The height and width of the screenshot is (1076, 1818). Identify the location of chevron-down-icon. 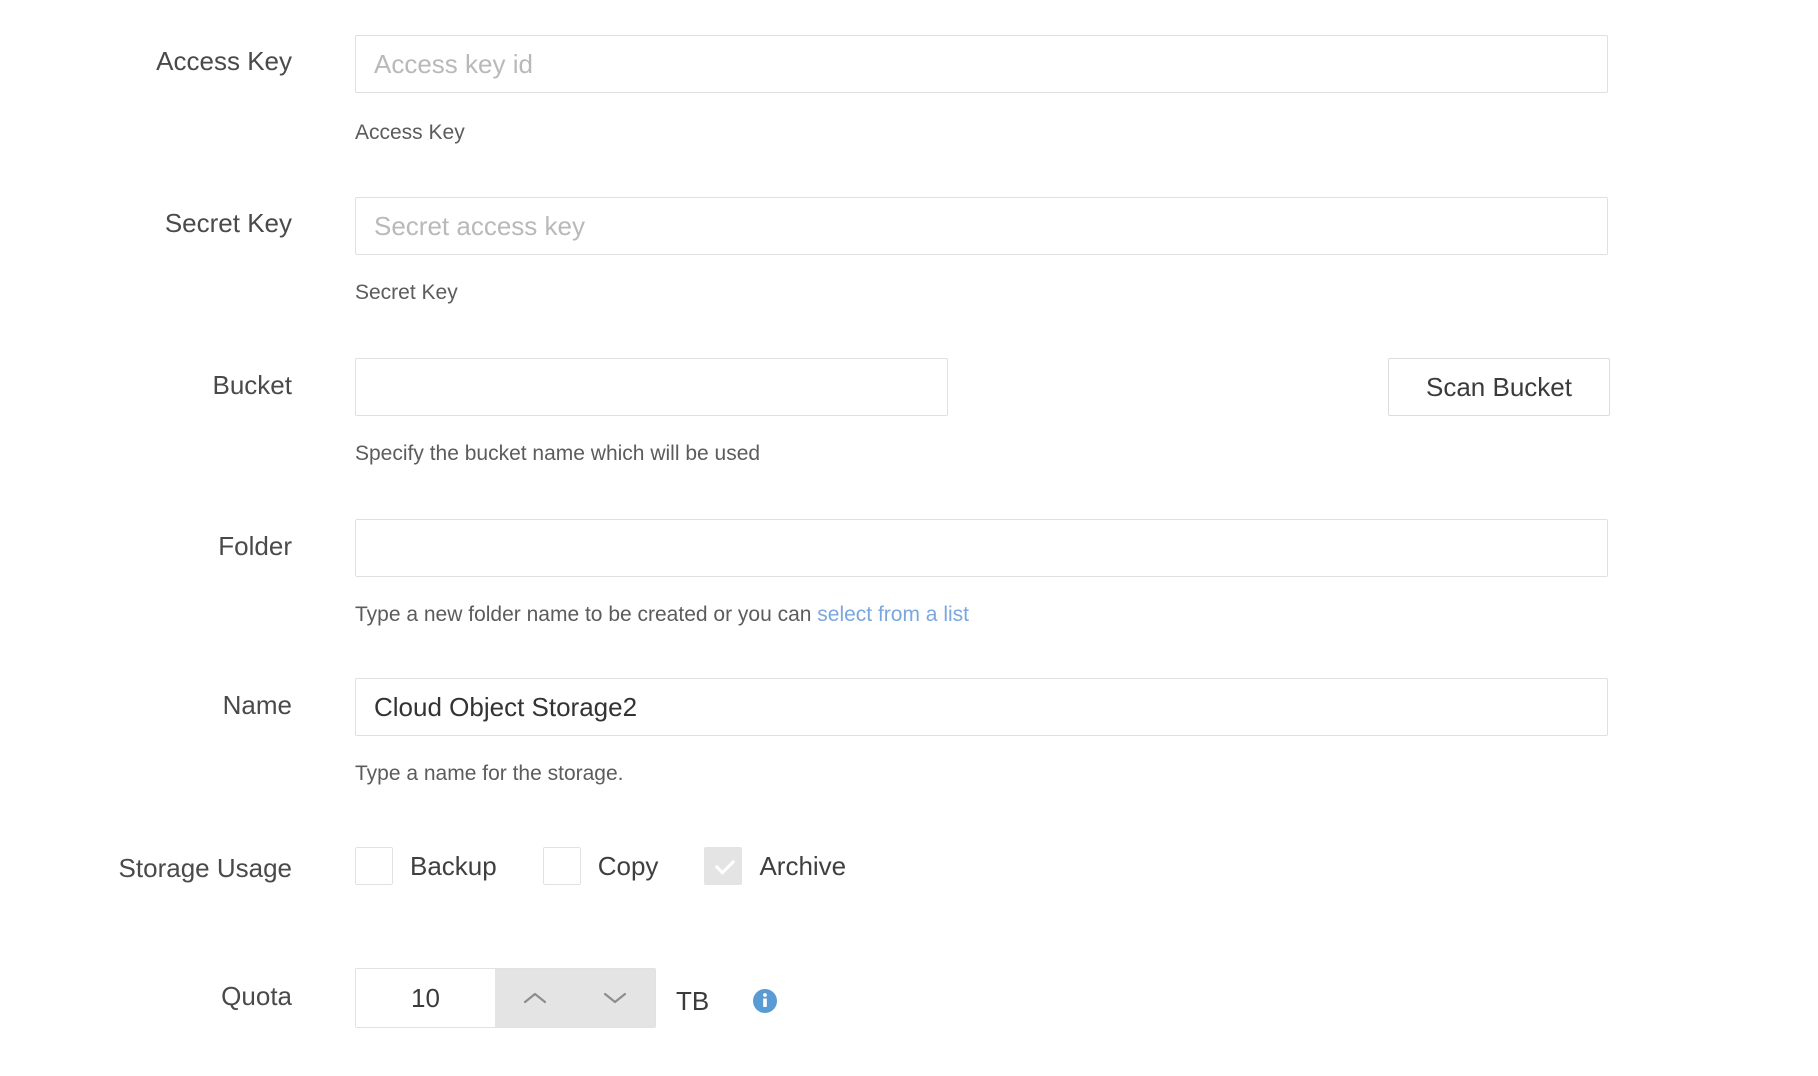
(615, 998).